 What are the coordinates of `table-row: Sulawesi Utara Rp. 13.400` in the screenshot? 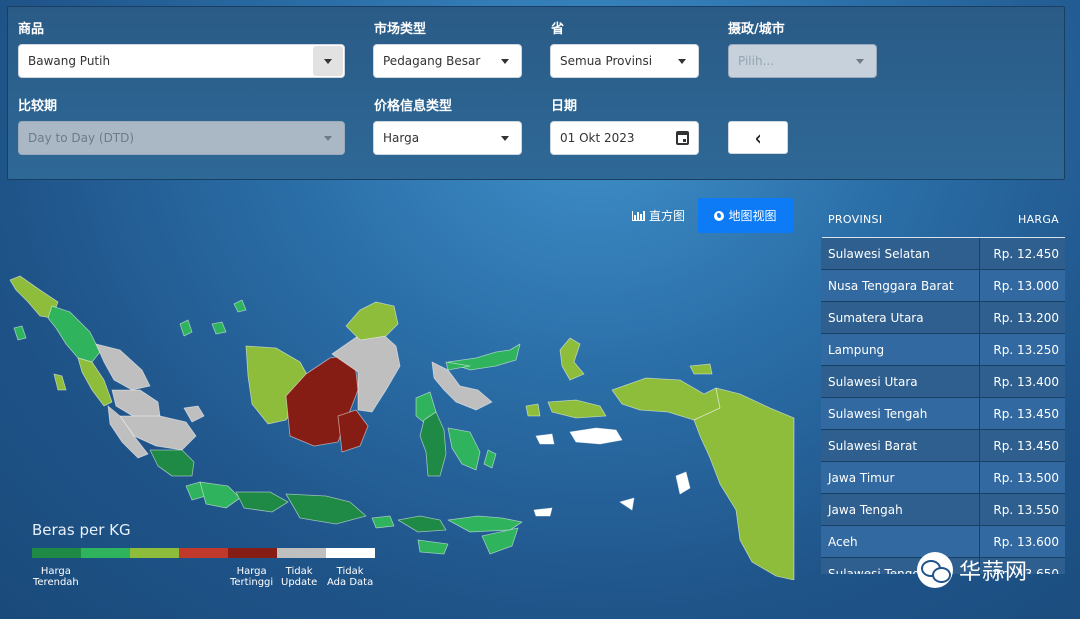 It's located at (943, 382).